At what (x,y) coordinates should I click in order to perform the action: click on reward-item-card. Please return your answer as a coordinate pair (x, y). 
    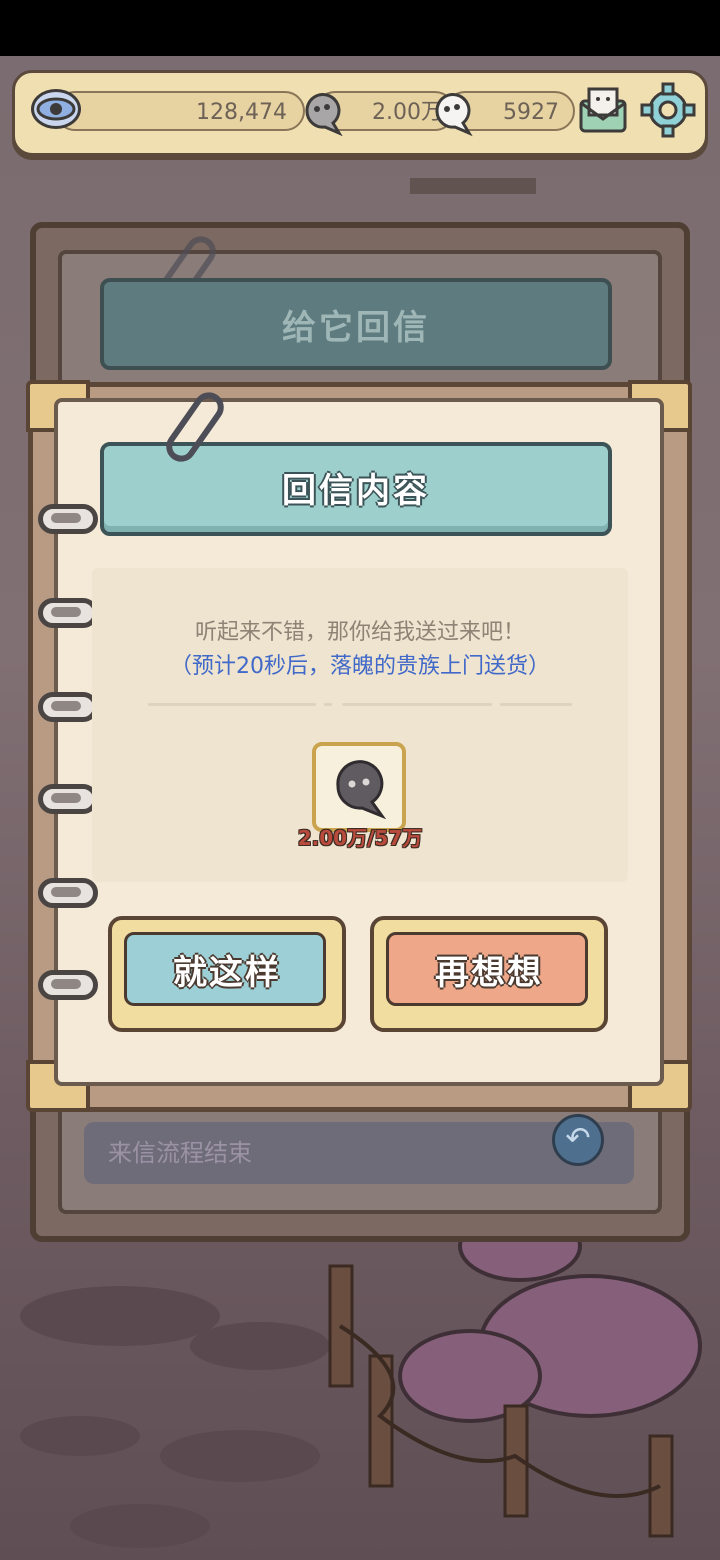
    Looking at the image, I should click on (359, 787).